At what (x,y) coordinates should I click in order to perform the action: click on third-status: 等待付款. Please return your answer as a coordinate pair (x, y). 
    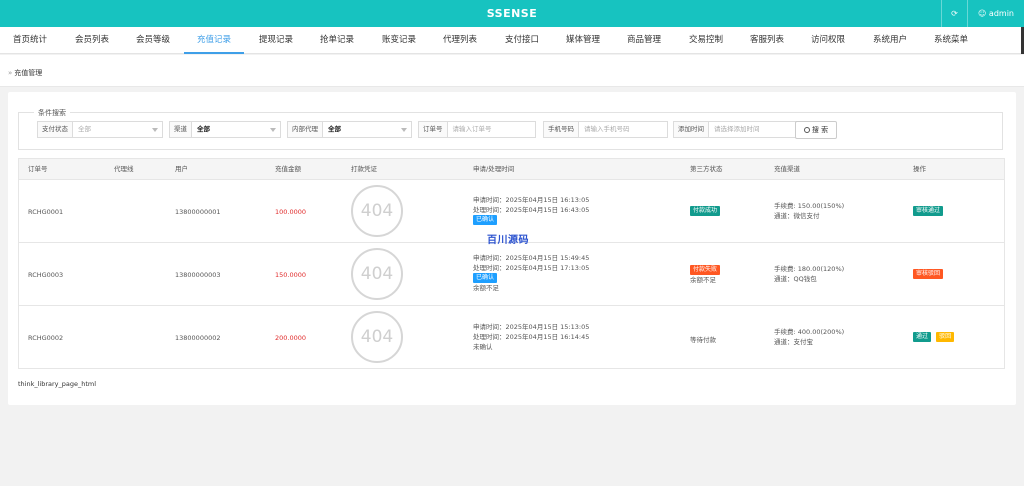
    Looking at the image, I should click on (703, 339).